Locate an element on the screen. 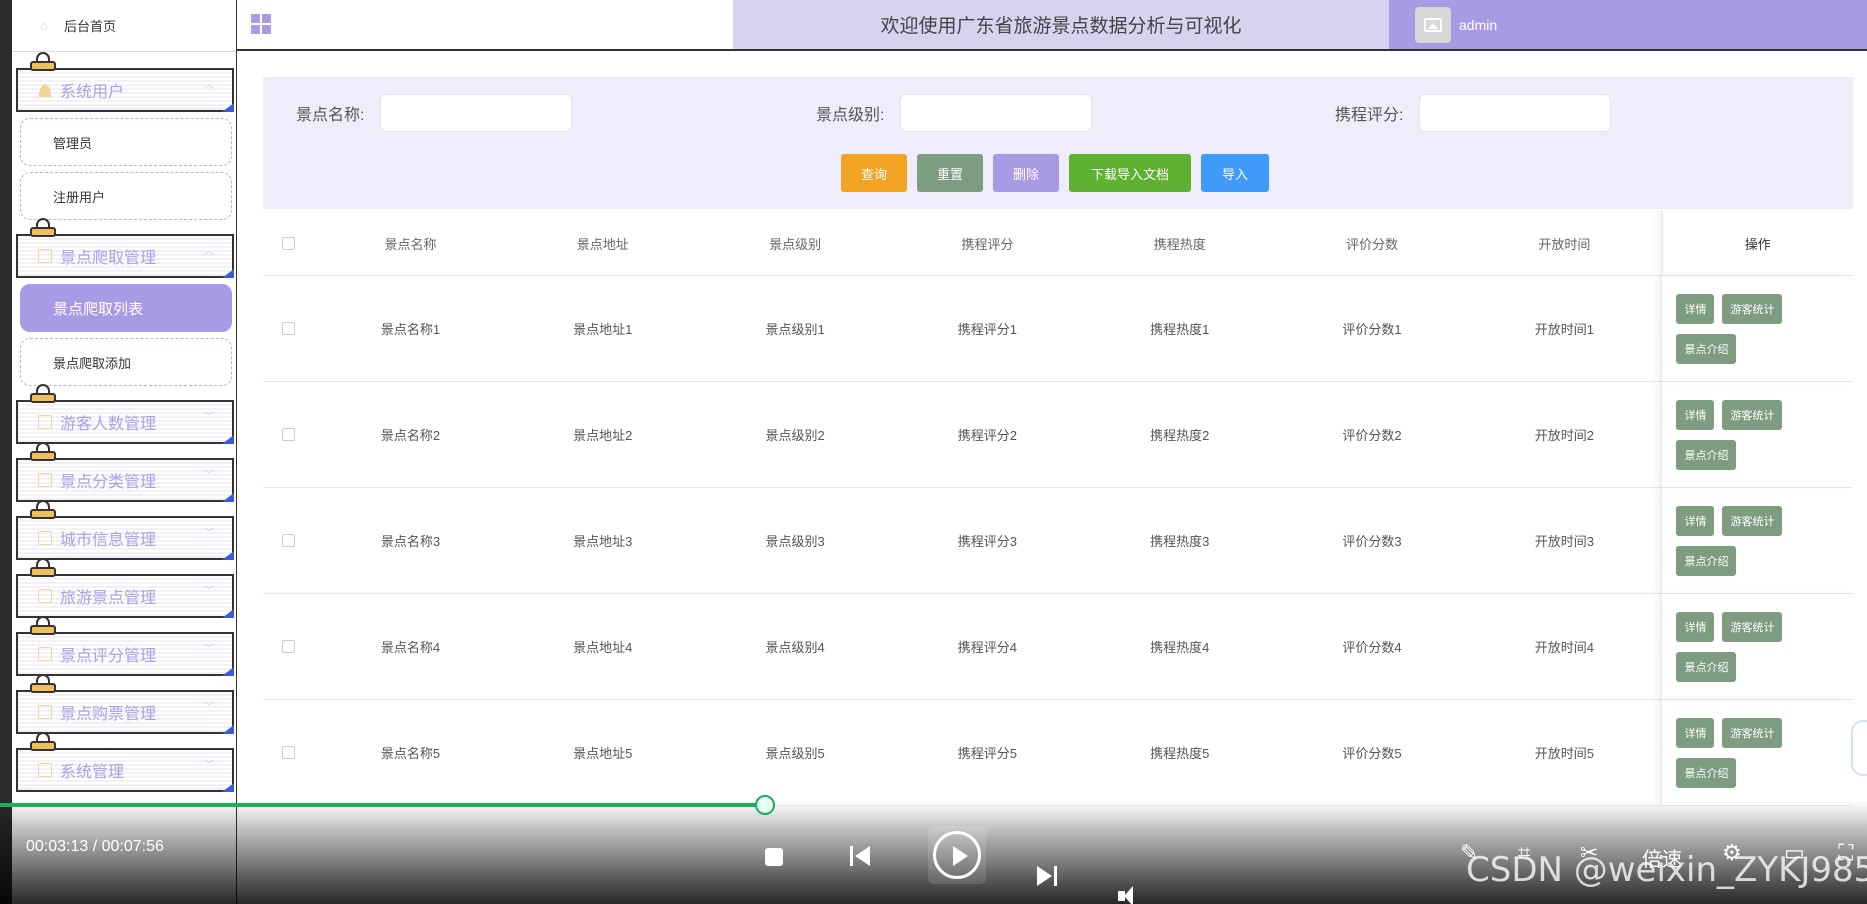  table-cell: 景点级别5 is located at coordinates (795, 753).